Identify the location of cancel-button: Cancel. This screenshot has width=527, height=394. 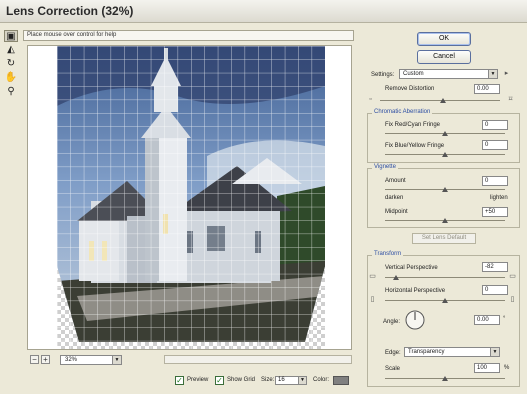
(444, 57).